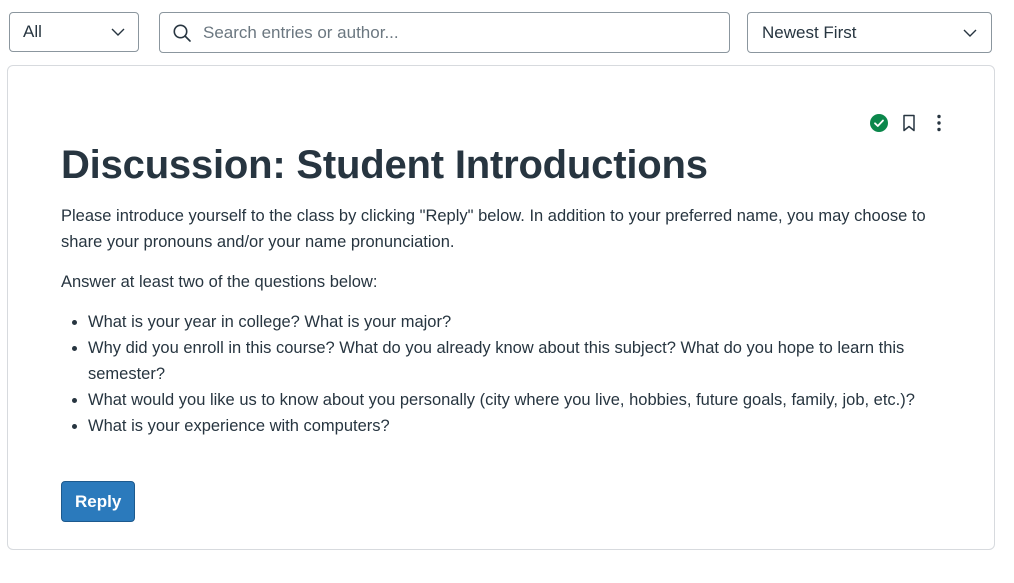  I want to click on kebab-menu-icon, so click(939, 123).